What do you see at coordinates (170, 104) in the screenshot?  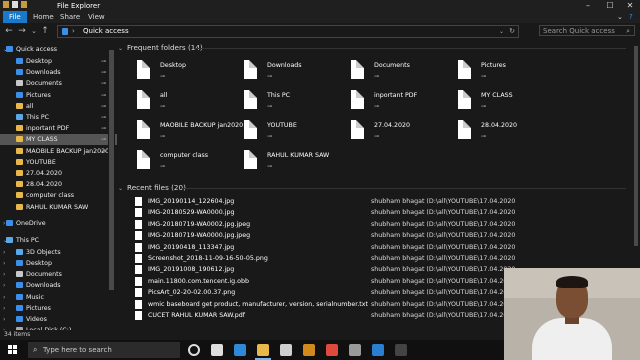 I see `frequent-folder-tile: all ⊸` at bounding box center [170, 104].